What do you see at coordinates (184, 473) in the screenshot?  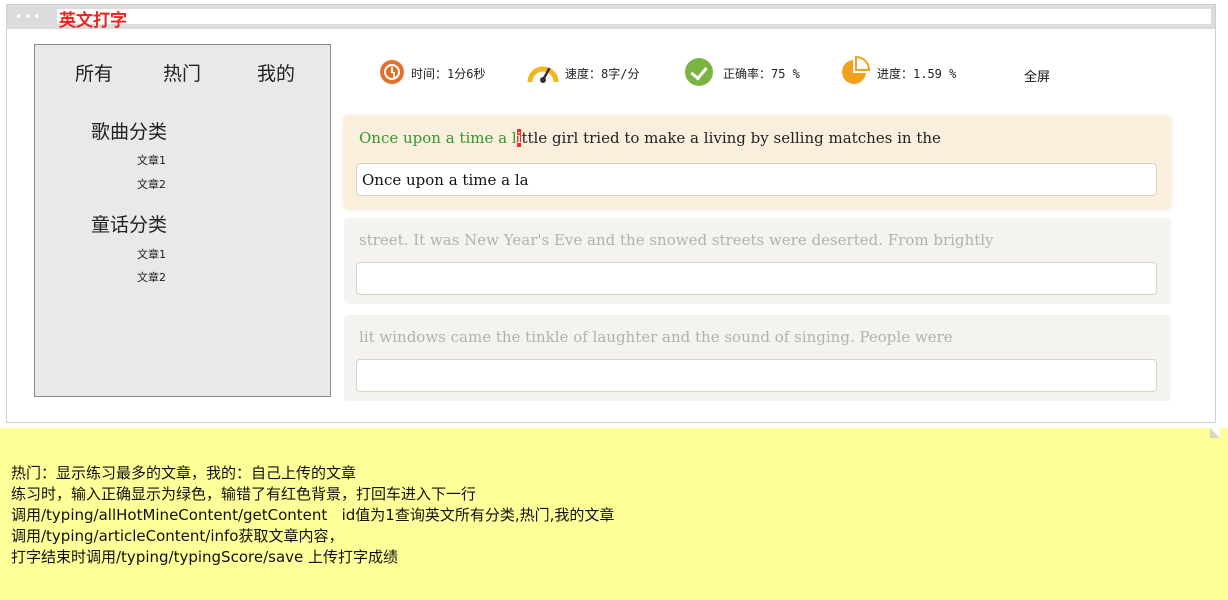 I see `note-line: 热门：显示练习最多的文章，我的：自己上传的文章` at bounding box center [184, 473].